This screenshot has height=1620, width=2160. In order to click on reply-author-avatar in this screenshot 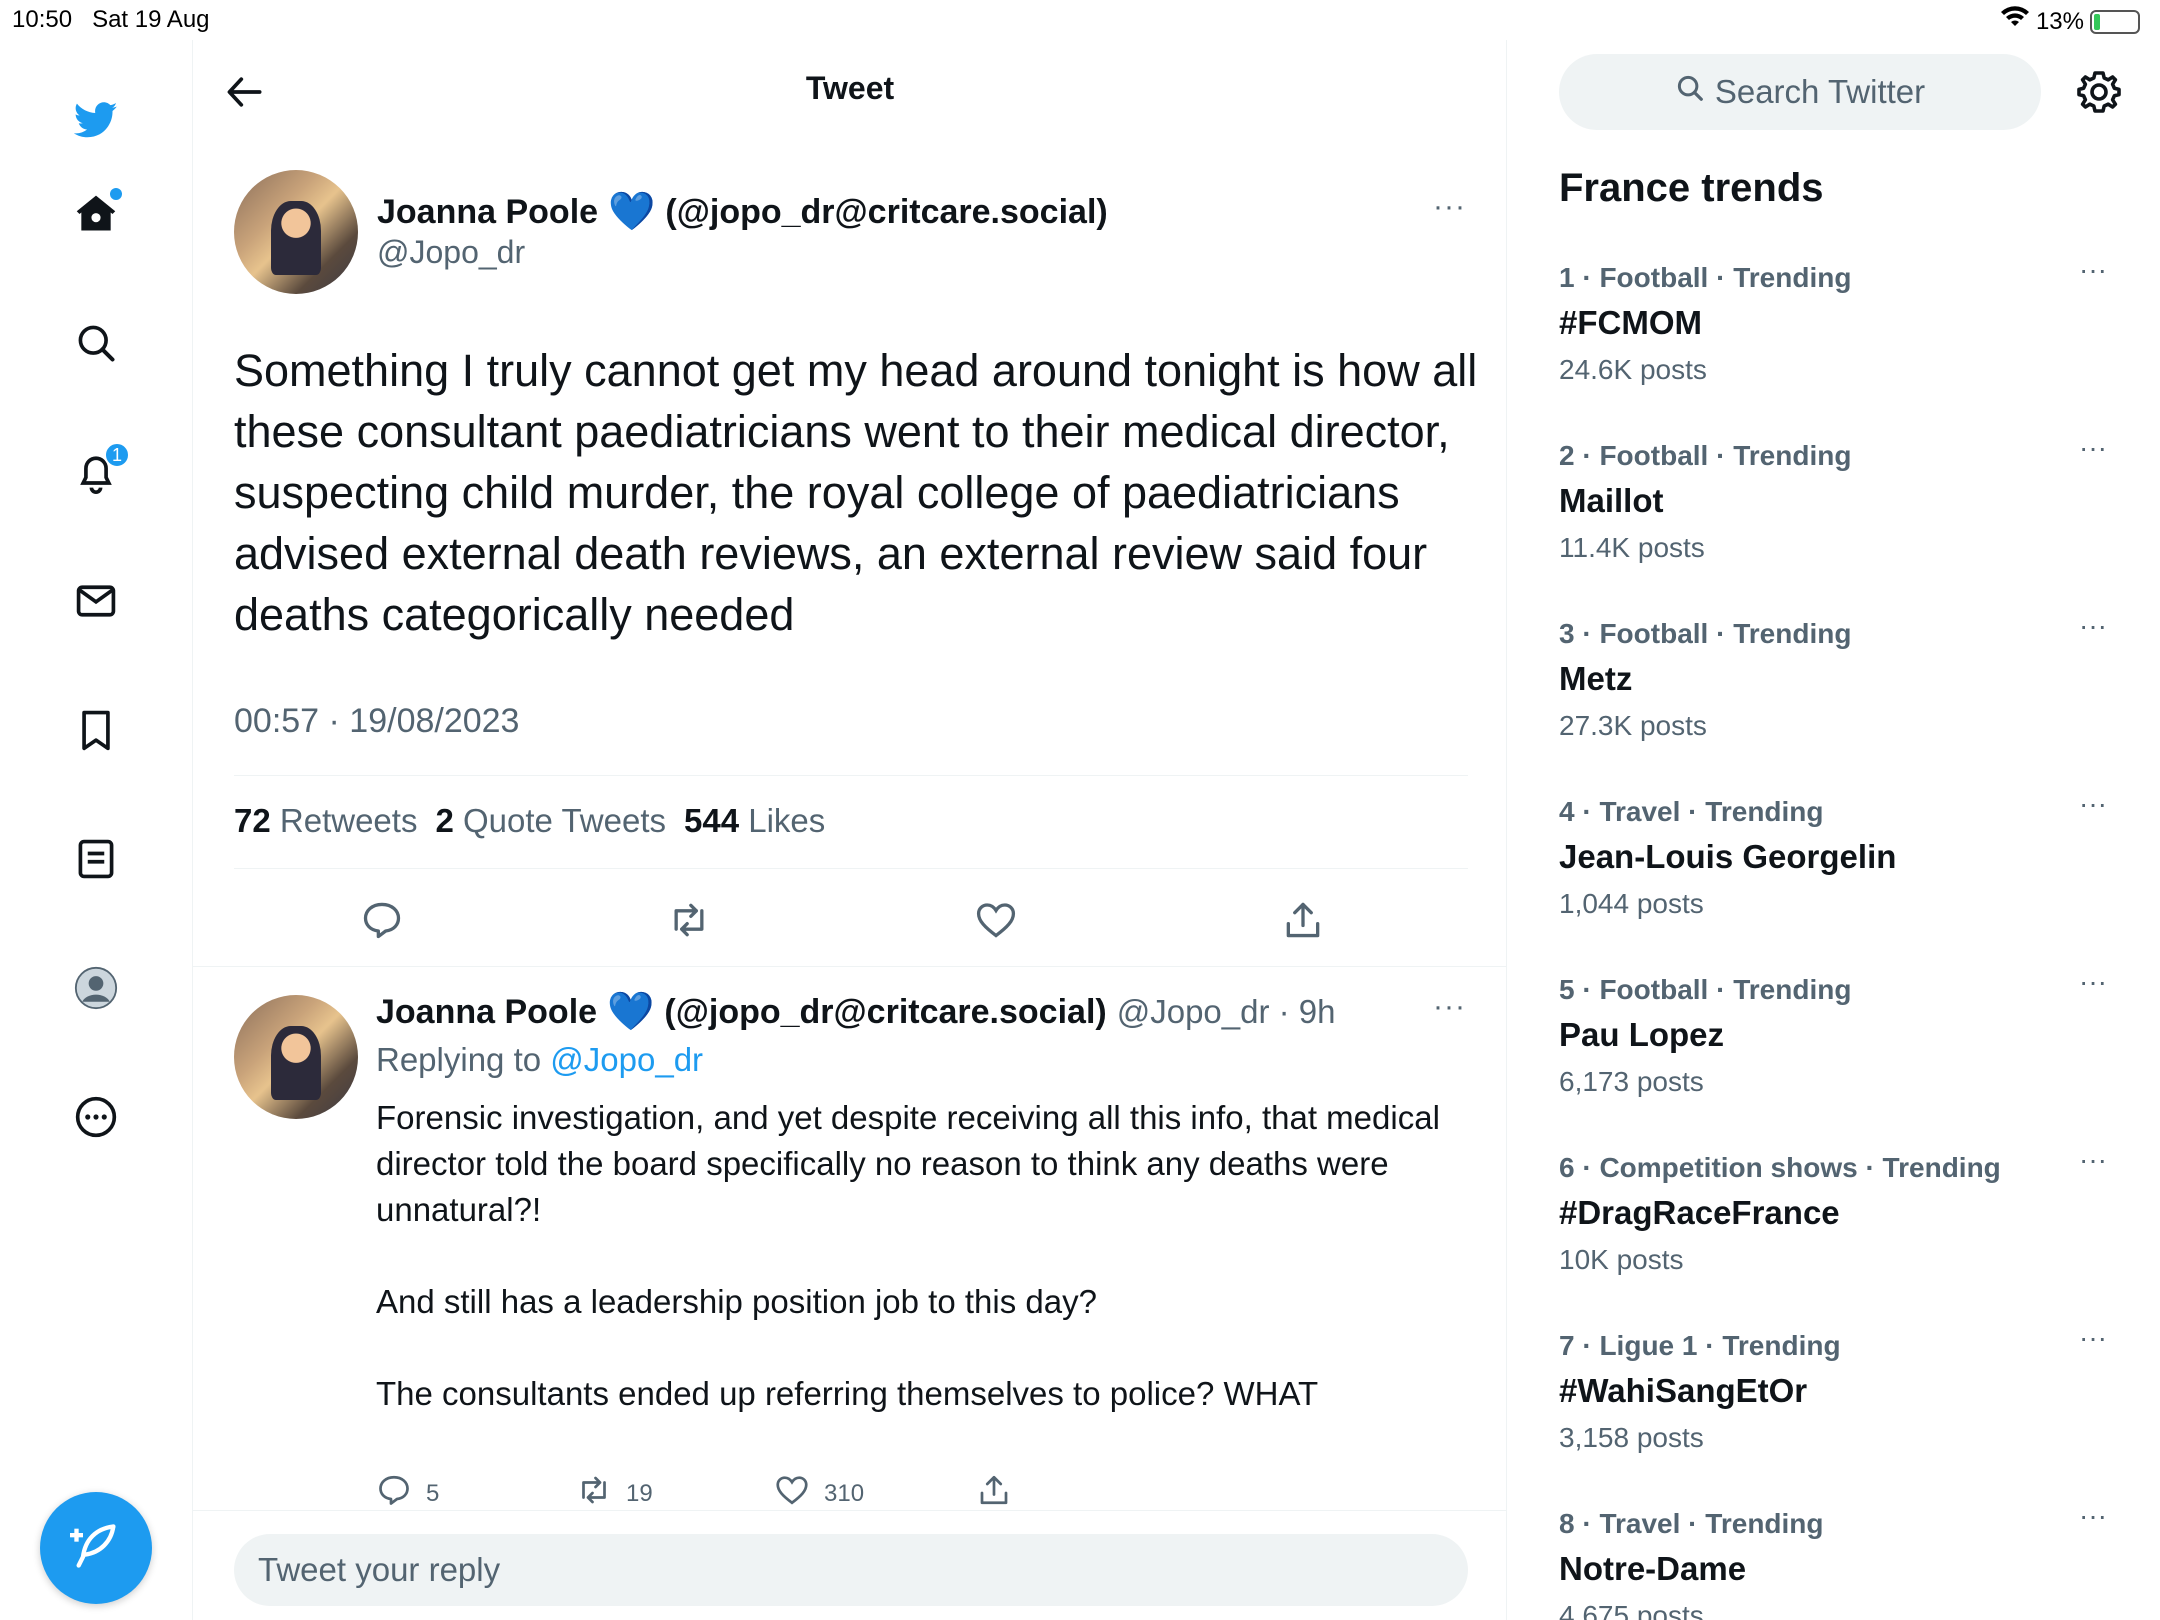, I will do `click(296, 1057)`.